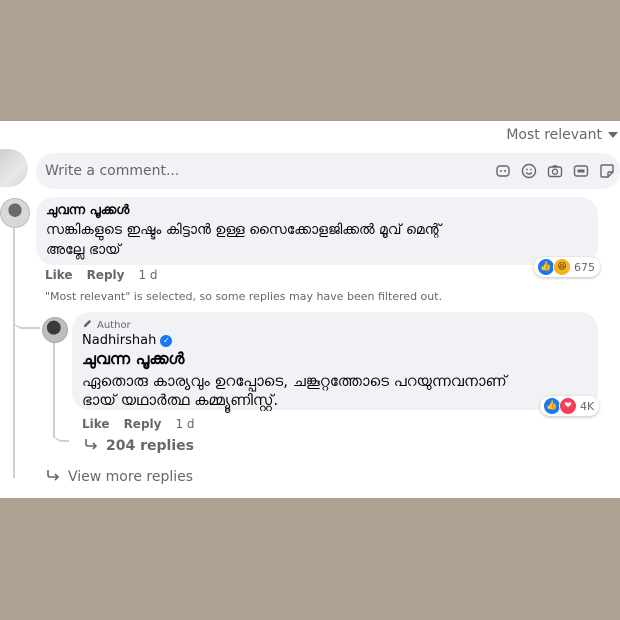 Image resolution: width=620 pixels, height=620 pixels. I want to click on view-replies-link: 204 replies, so click(139, 446).